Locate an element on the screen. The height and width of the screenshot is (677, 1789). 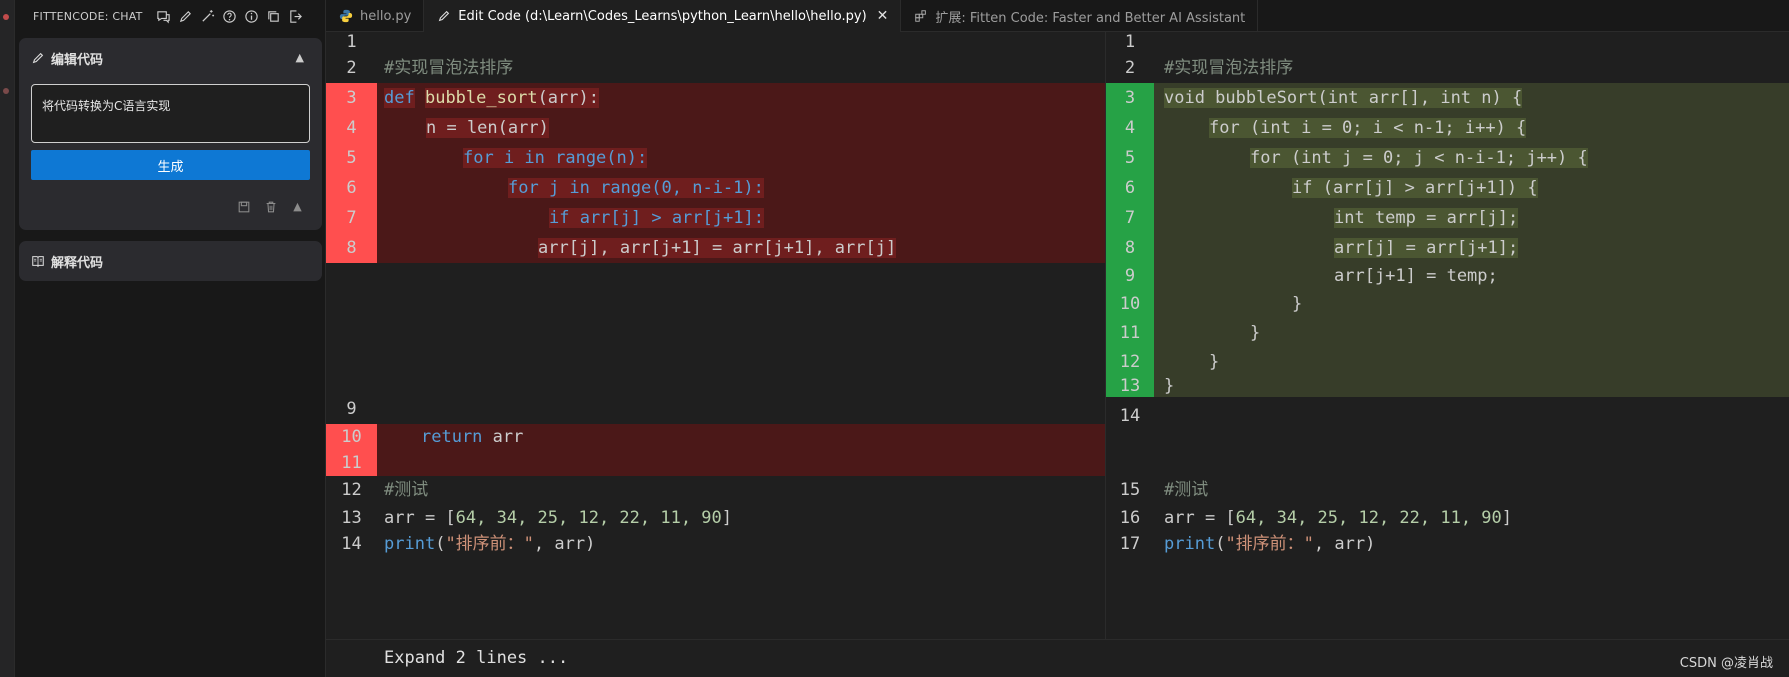
card-toolbar: ▲ is located at coordinates (270, 206).